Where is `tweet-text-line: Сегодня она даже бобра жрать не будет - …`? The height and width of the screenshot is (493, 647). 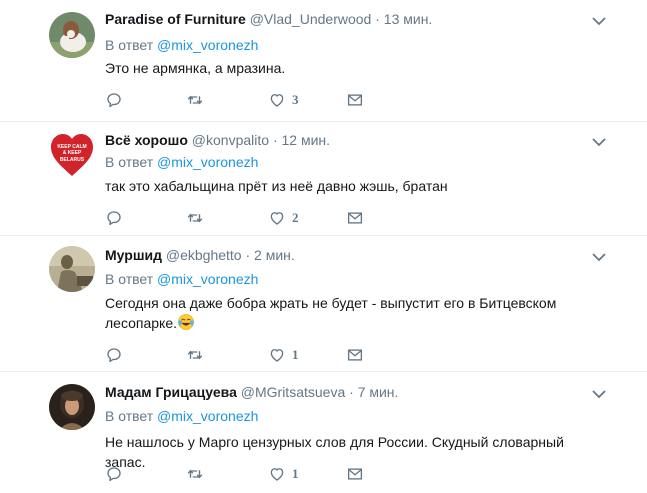
tweet-text-line: Сегодня она даже бобра жрать не будет - … is located at coordinates (331, 303).